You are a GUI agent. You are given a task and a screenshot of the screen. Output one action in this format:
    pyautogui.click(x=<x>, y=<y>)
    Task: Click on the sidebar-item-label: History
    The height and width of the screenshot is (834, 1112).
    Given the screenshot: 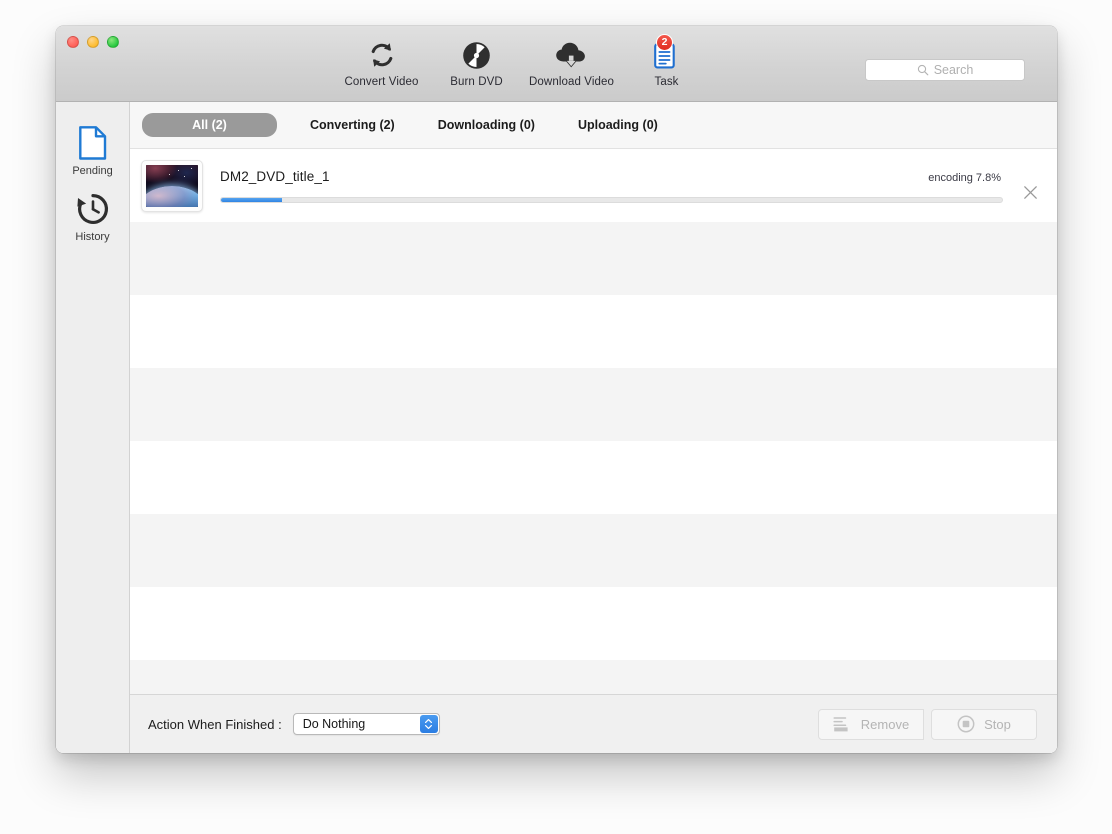 What is the action you would take?
    pyautogui.click(x=92, y=237)
    